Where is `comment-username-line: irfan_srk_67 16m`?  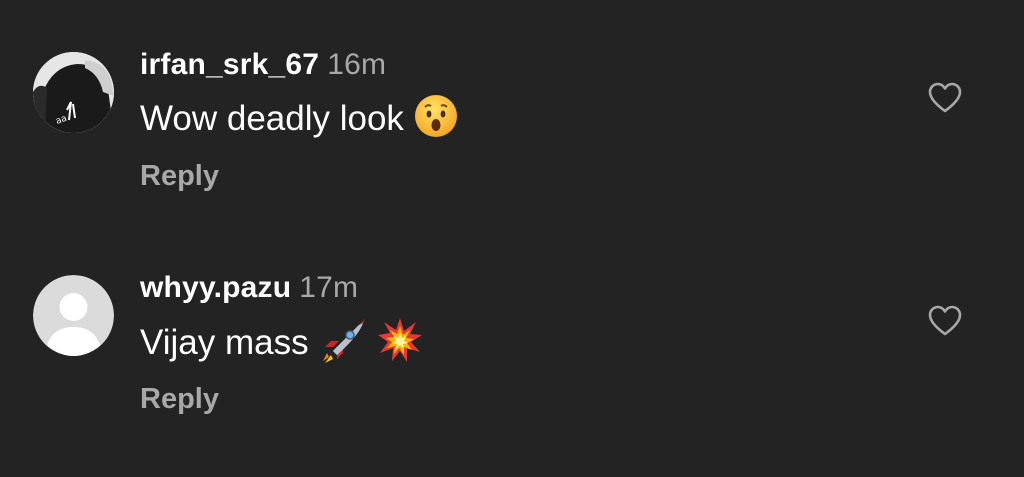 comment-username-line: irfan_srk_67 16m is located at coordinates (263, 65).